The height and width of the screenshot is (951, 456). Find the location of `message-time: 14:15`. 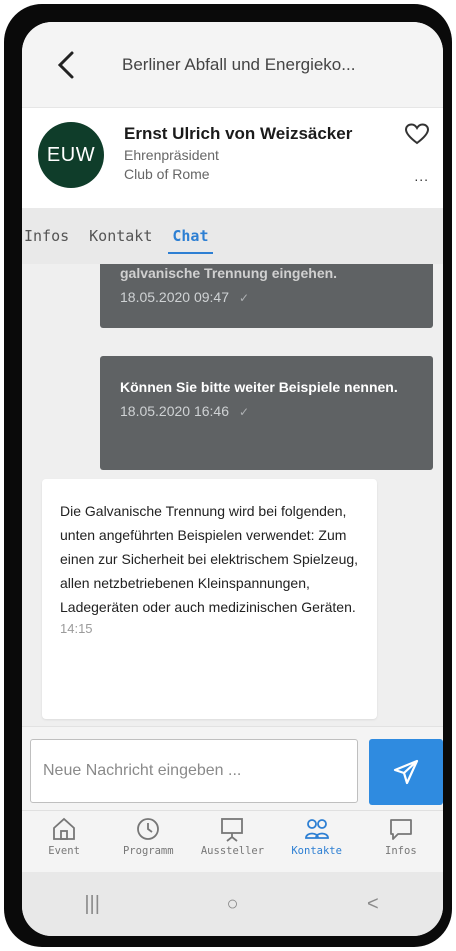

message-time: 14:15 is located at coordinates (76, 628).